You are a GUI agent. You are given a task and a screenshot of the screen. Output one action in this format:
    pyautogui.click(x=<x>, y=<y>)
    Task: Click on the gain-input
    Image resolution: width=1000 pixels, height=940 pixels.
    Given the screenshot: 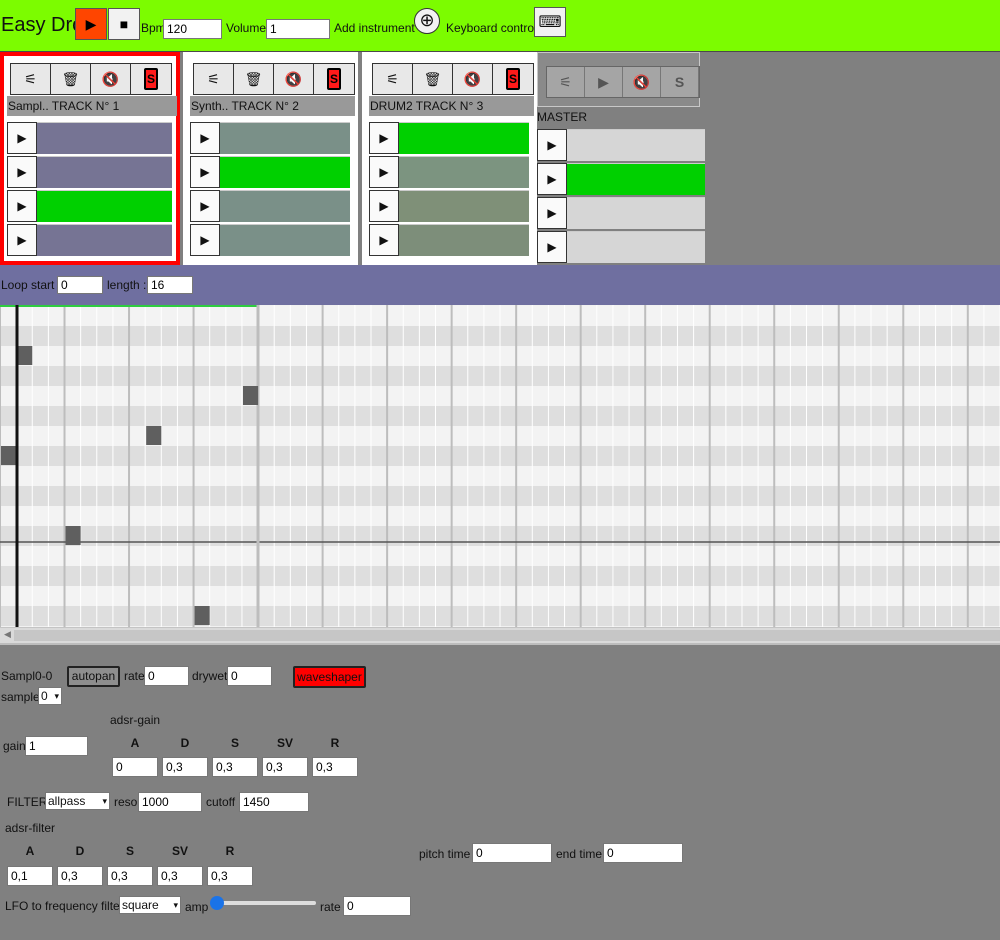 What is the action you would take?
    pyautogui.click(x=56, y=746)
    